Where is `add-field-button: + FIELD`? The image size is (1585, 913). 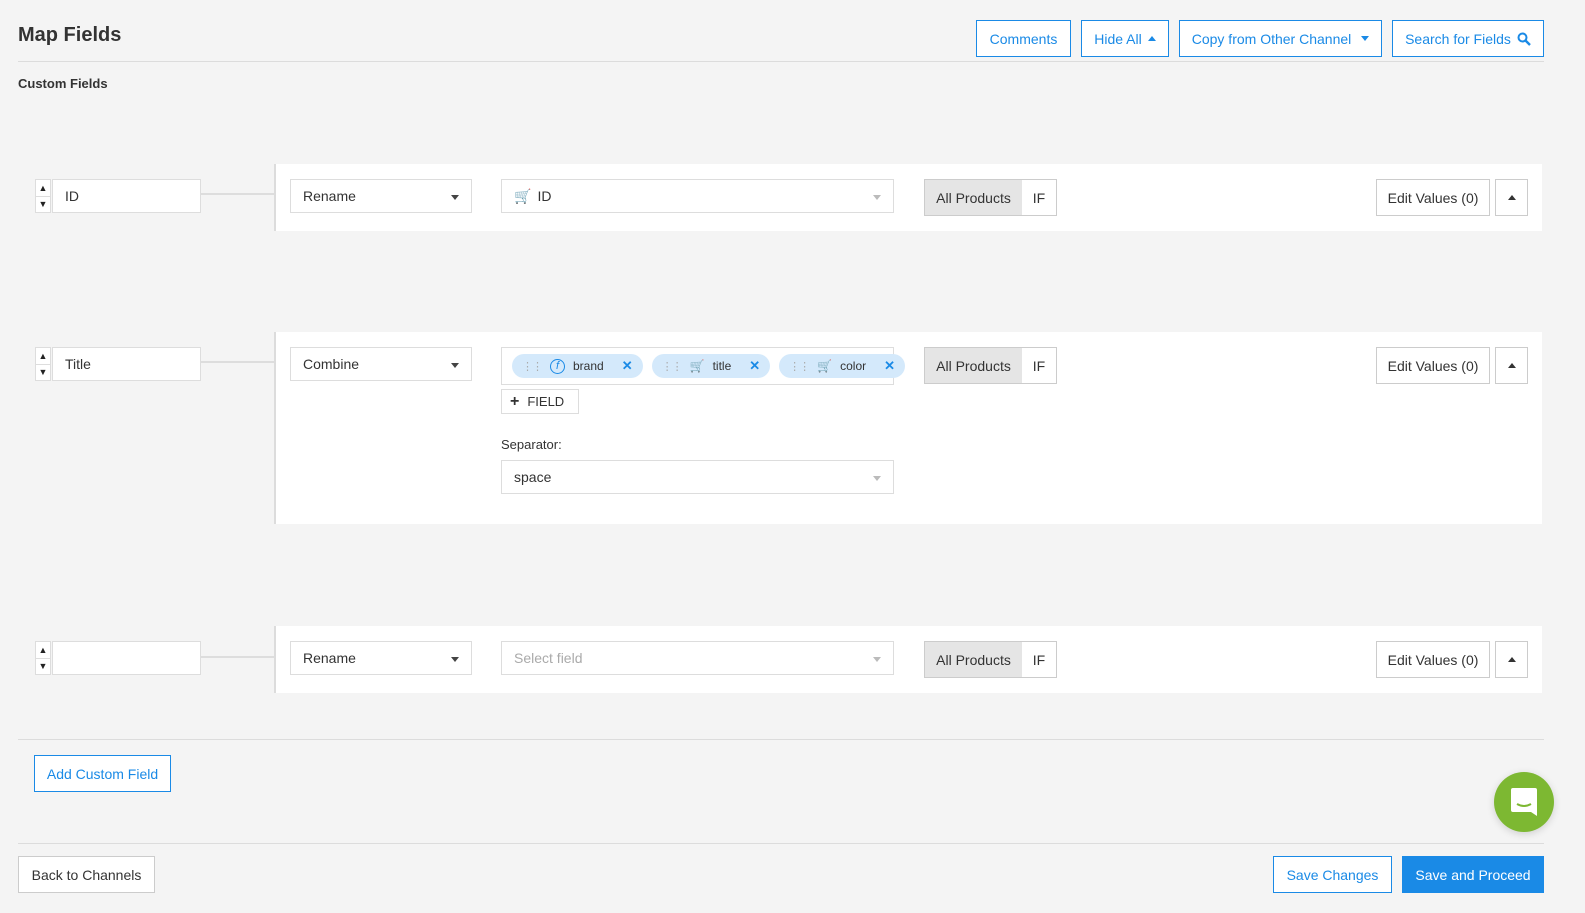
add-field-button: + FIELD is located at coordinates (540, 401).